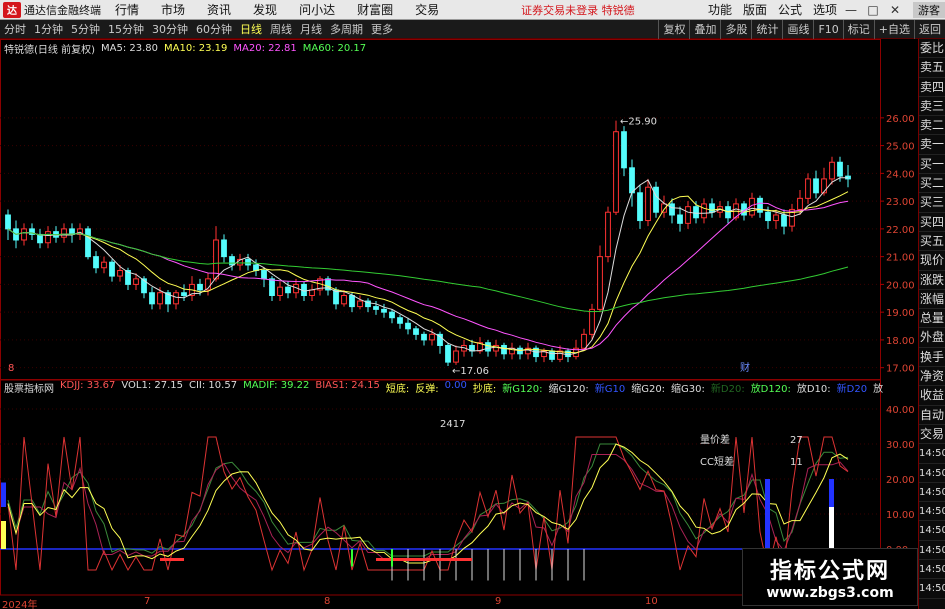 The image size is (945, 609). Describe the element at coordinates (12, 9) in the screenshot. I see `app-logo-icon: 达` at that location.